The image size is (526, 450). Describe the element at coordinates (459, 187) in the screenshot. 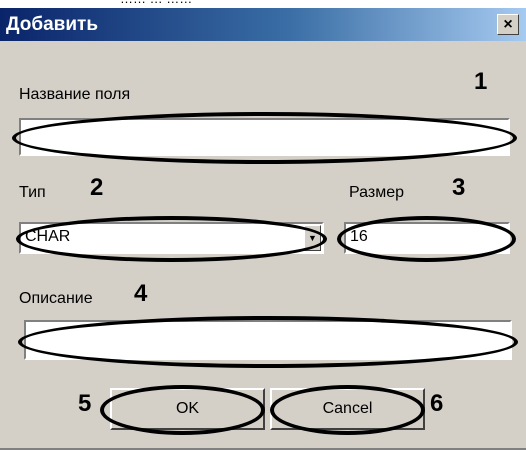

I see `marker-3: 3` at that location.